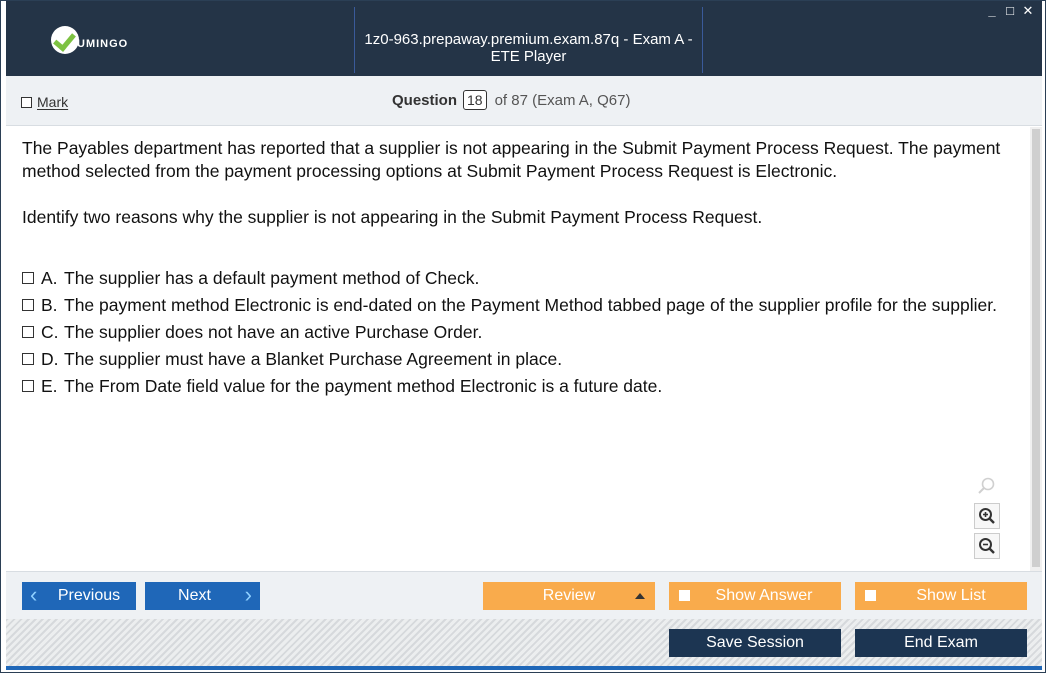 This screenshot has width=1046, height=673. What do you see at coordinates (49, 278) in the screenshot?
I see `option-letter: A.` at bounding box center [49, 278].